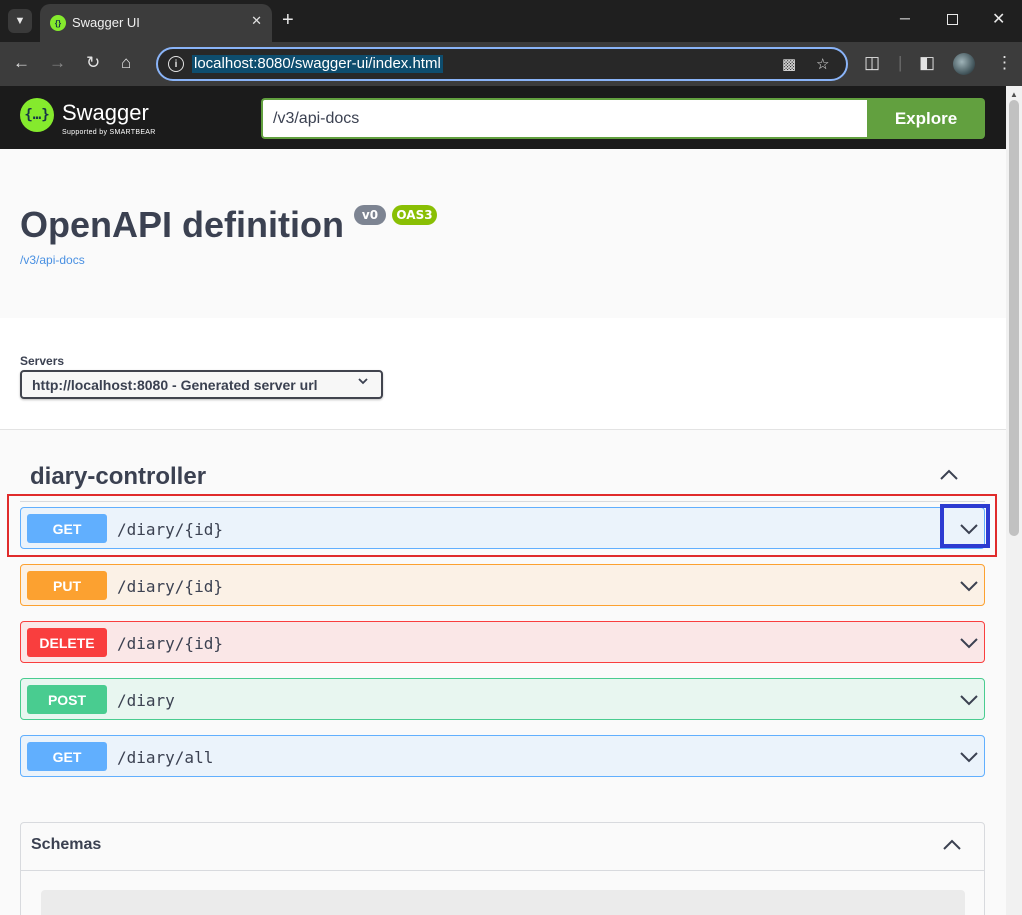  I want to click on schema-model, so click(503, 902).